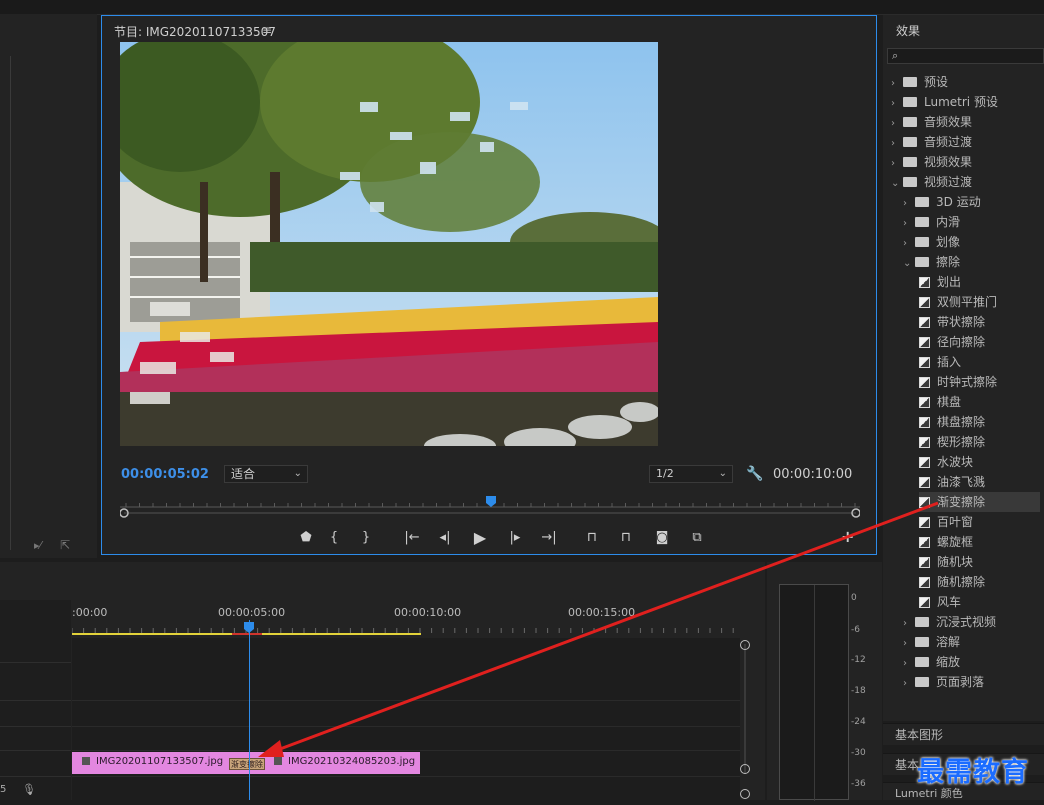  I want to click on timeline-vscrollbar, so click(745, 709).